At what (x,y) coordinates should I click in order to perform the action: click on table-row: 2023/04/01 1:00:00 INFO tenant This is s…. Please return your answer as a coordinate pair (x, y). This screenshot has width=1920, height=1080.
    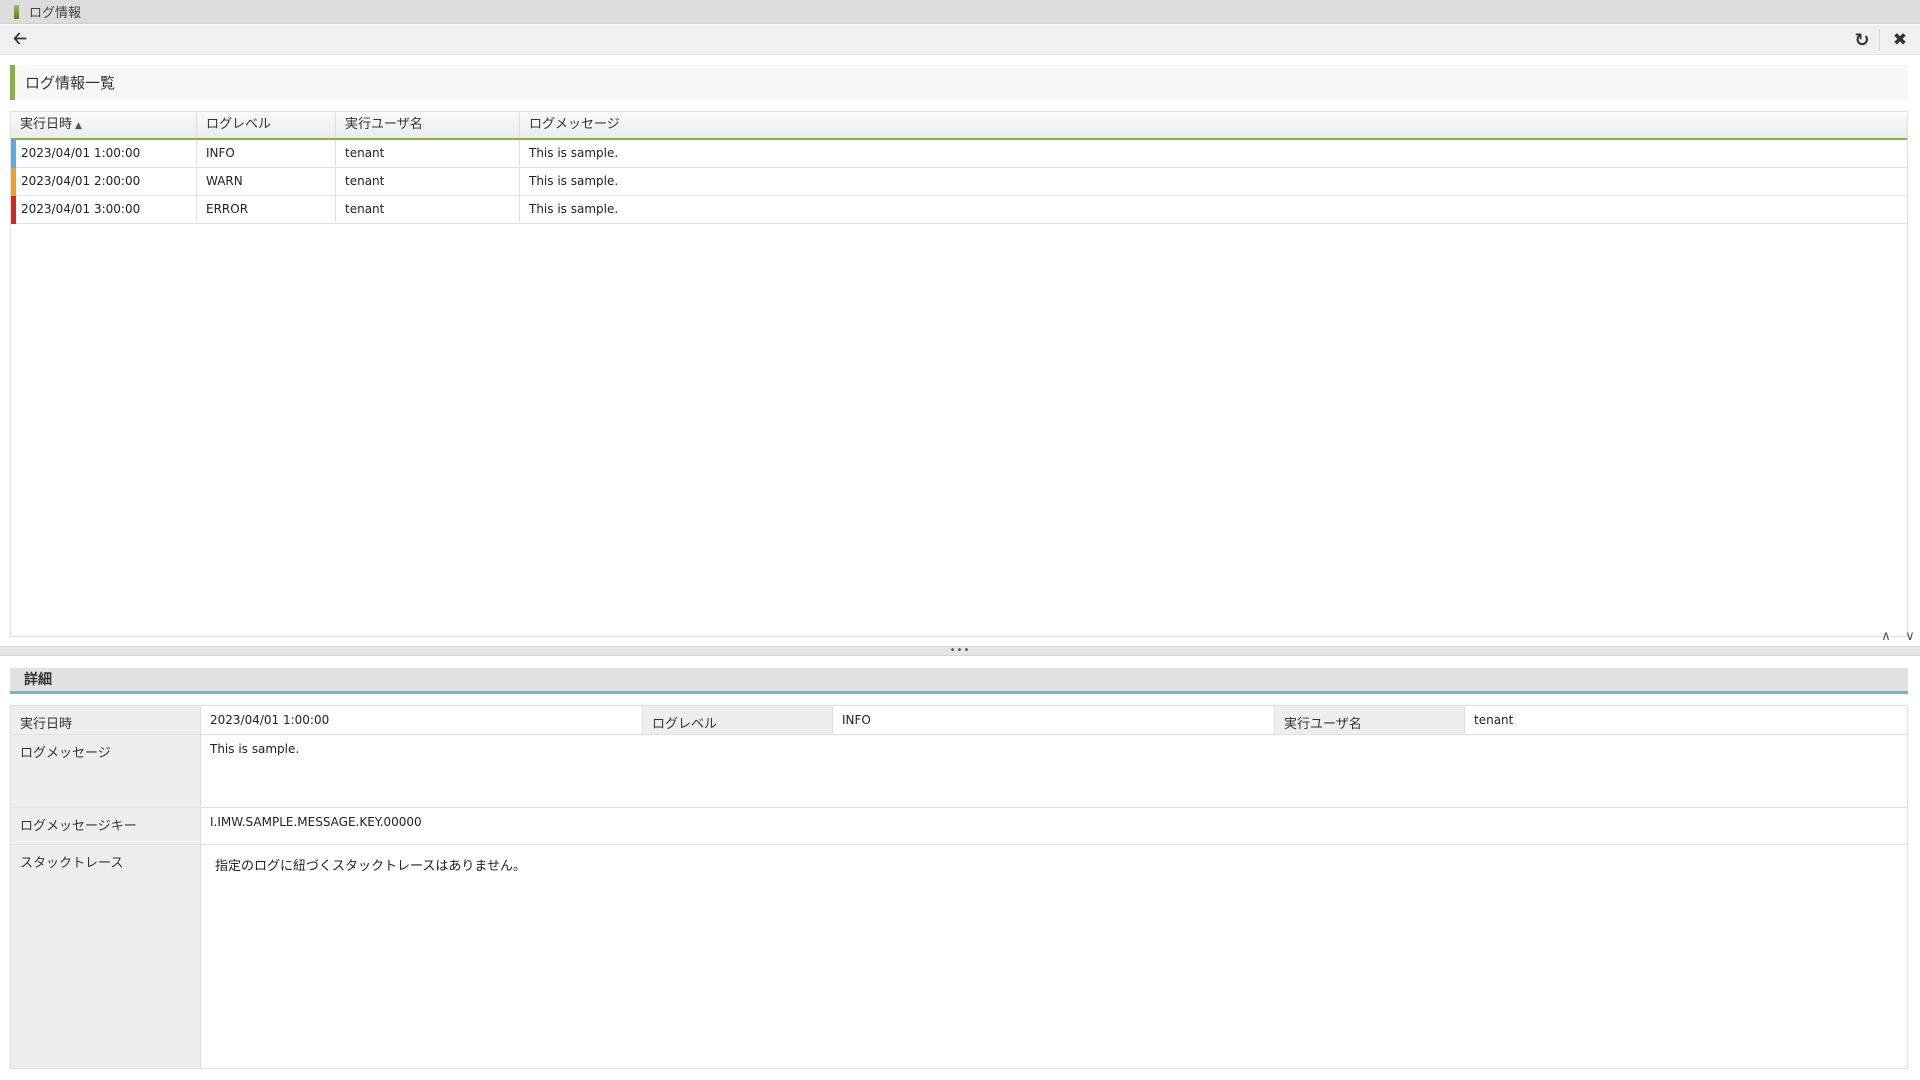
    Looking at the image, I should click on (959, 154).